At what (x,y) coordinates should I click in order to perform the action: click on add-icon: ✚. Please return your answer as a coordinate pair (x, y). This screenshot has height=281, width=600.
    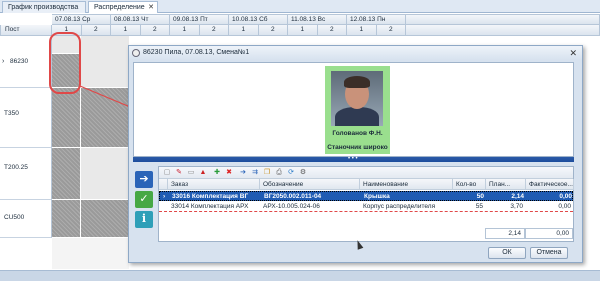
    Looking at the image, I should click on (217, 173).